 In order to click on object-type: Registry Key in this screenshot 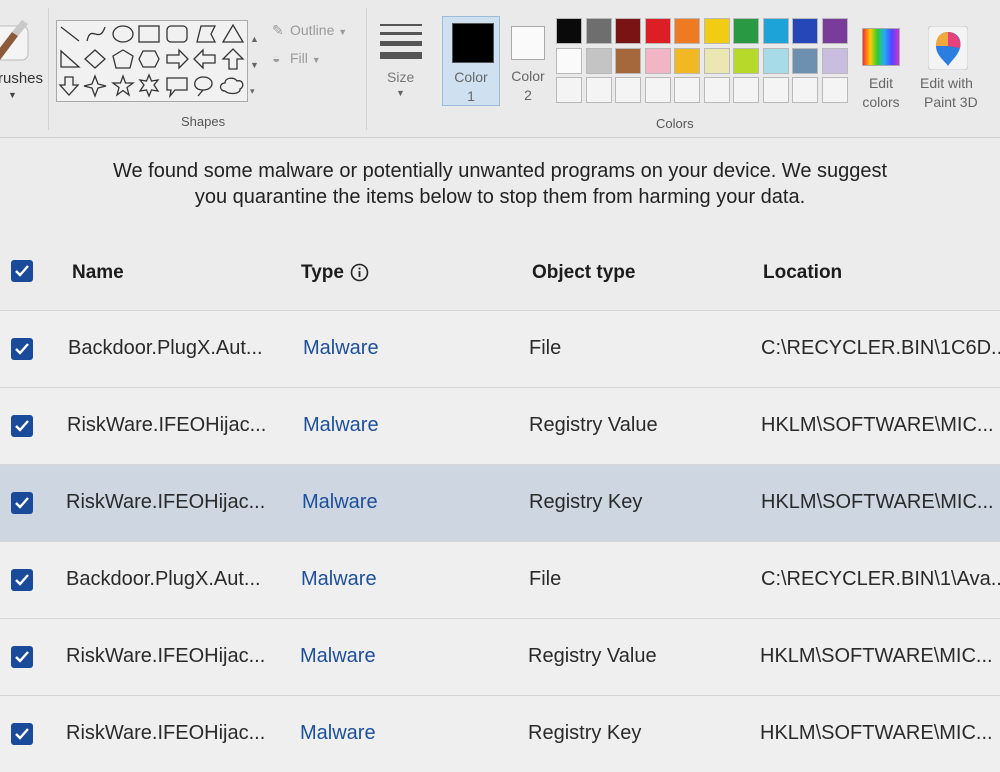, I will do `click(586, 502)`.